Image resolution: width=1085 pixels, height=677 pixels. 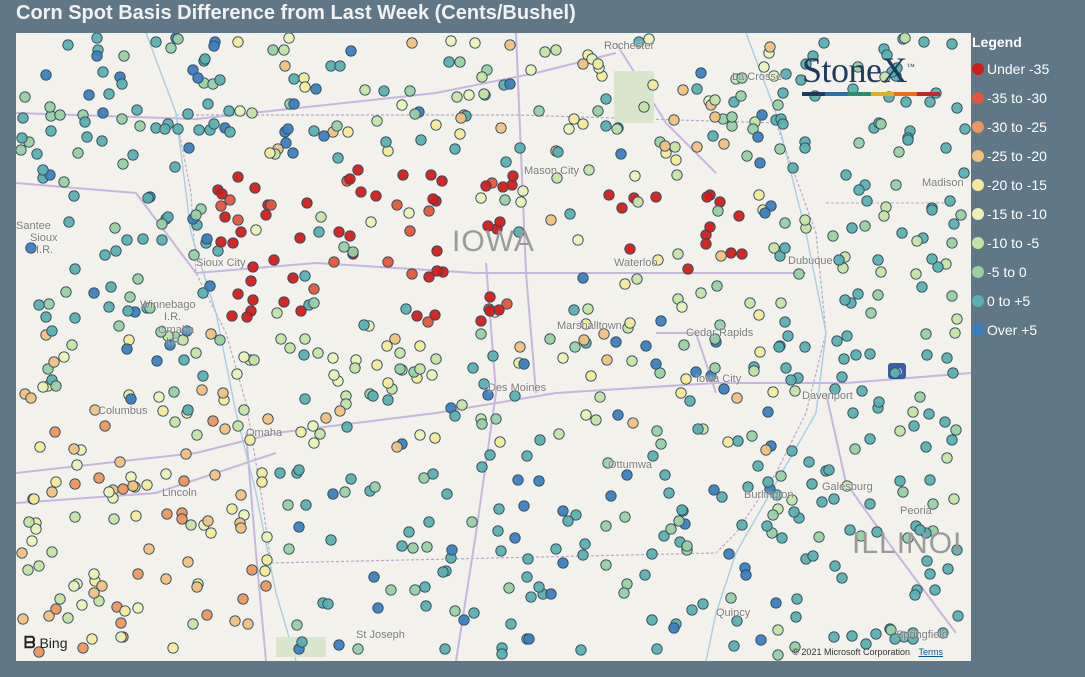 I want to click on legend-item: Under -35, so click(x=1027, y=68).